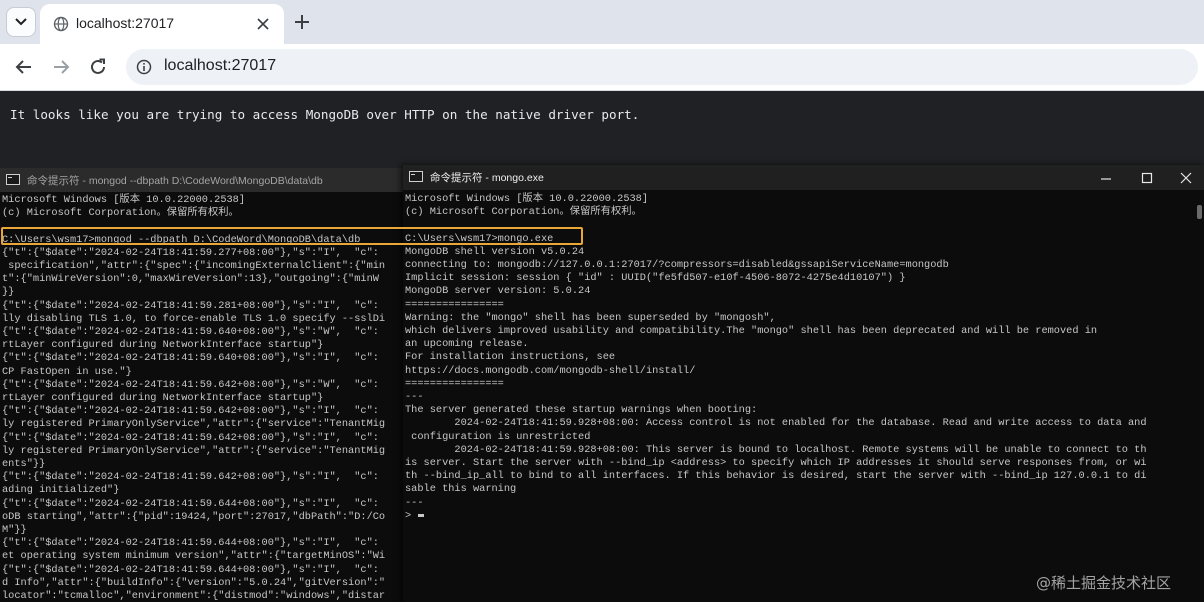 This screenshot has width=1204, height=602. Describe the element at coordinates (1106, 178) in the screenshot. I see `minimize-icon` at that location.